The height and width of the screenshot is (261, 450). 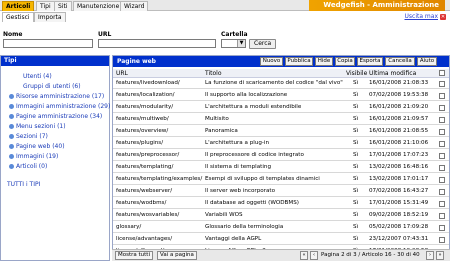 What do you see at coordinates (430, 255) in the screenshot?
I see `next-page-icon: ›` at bounding box center [430, 255].